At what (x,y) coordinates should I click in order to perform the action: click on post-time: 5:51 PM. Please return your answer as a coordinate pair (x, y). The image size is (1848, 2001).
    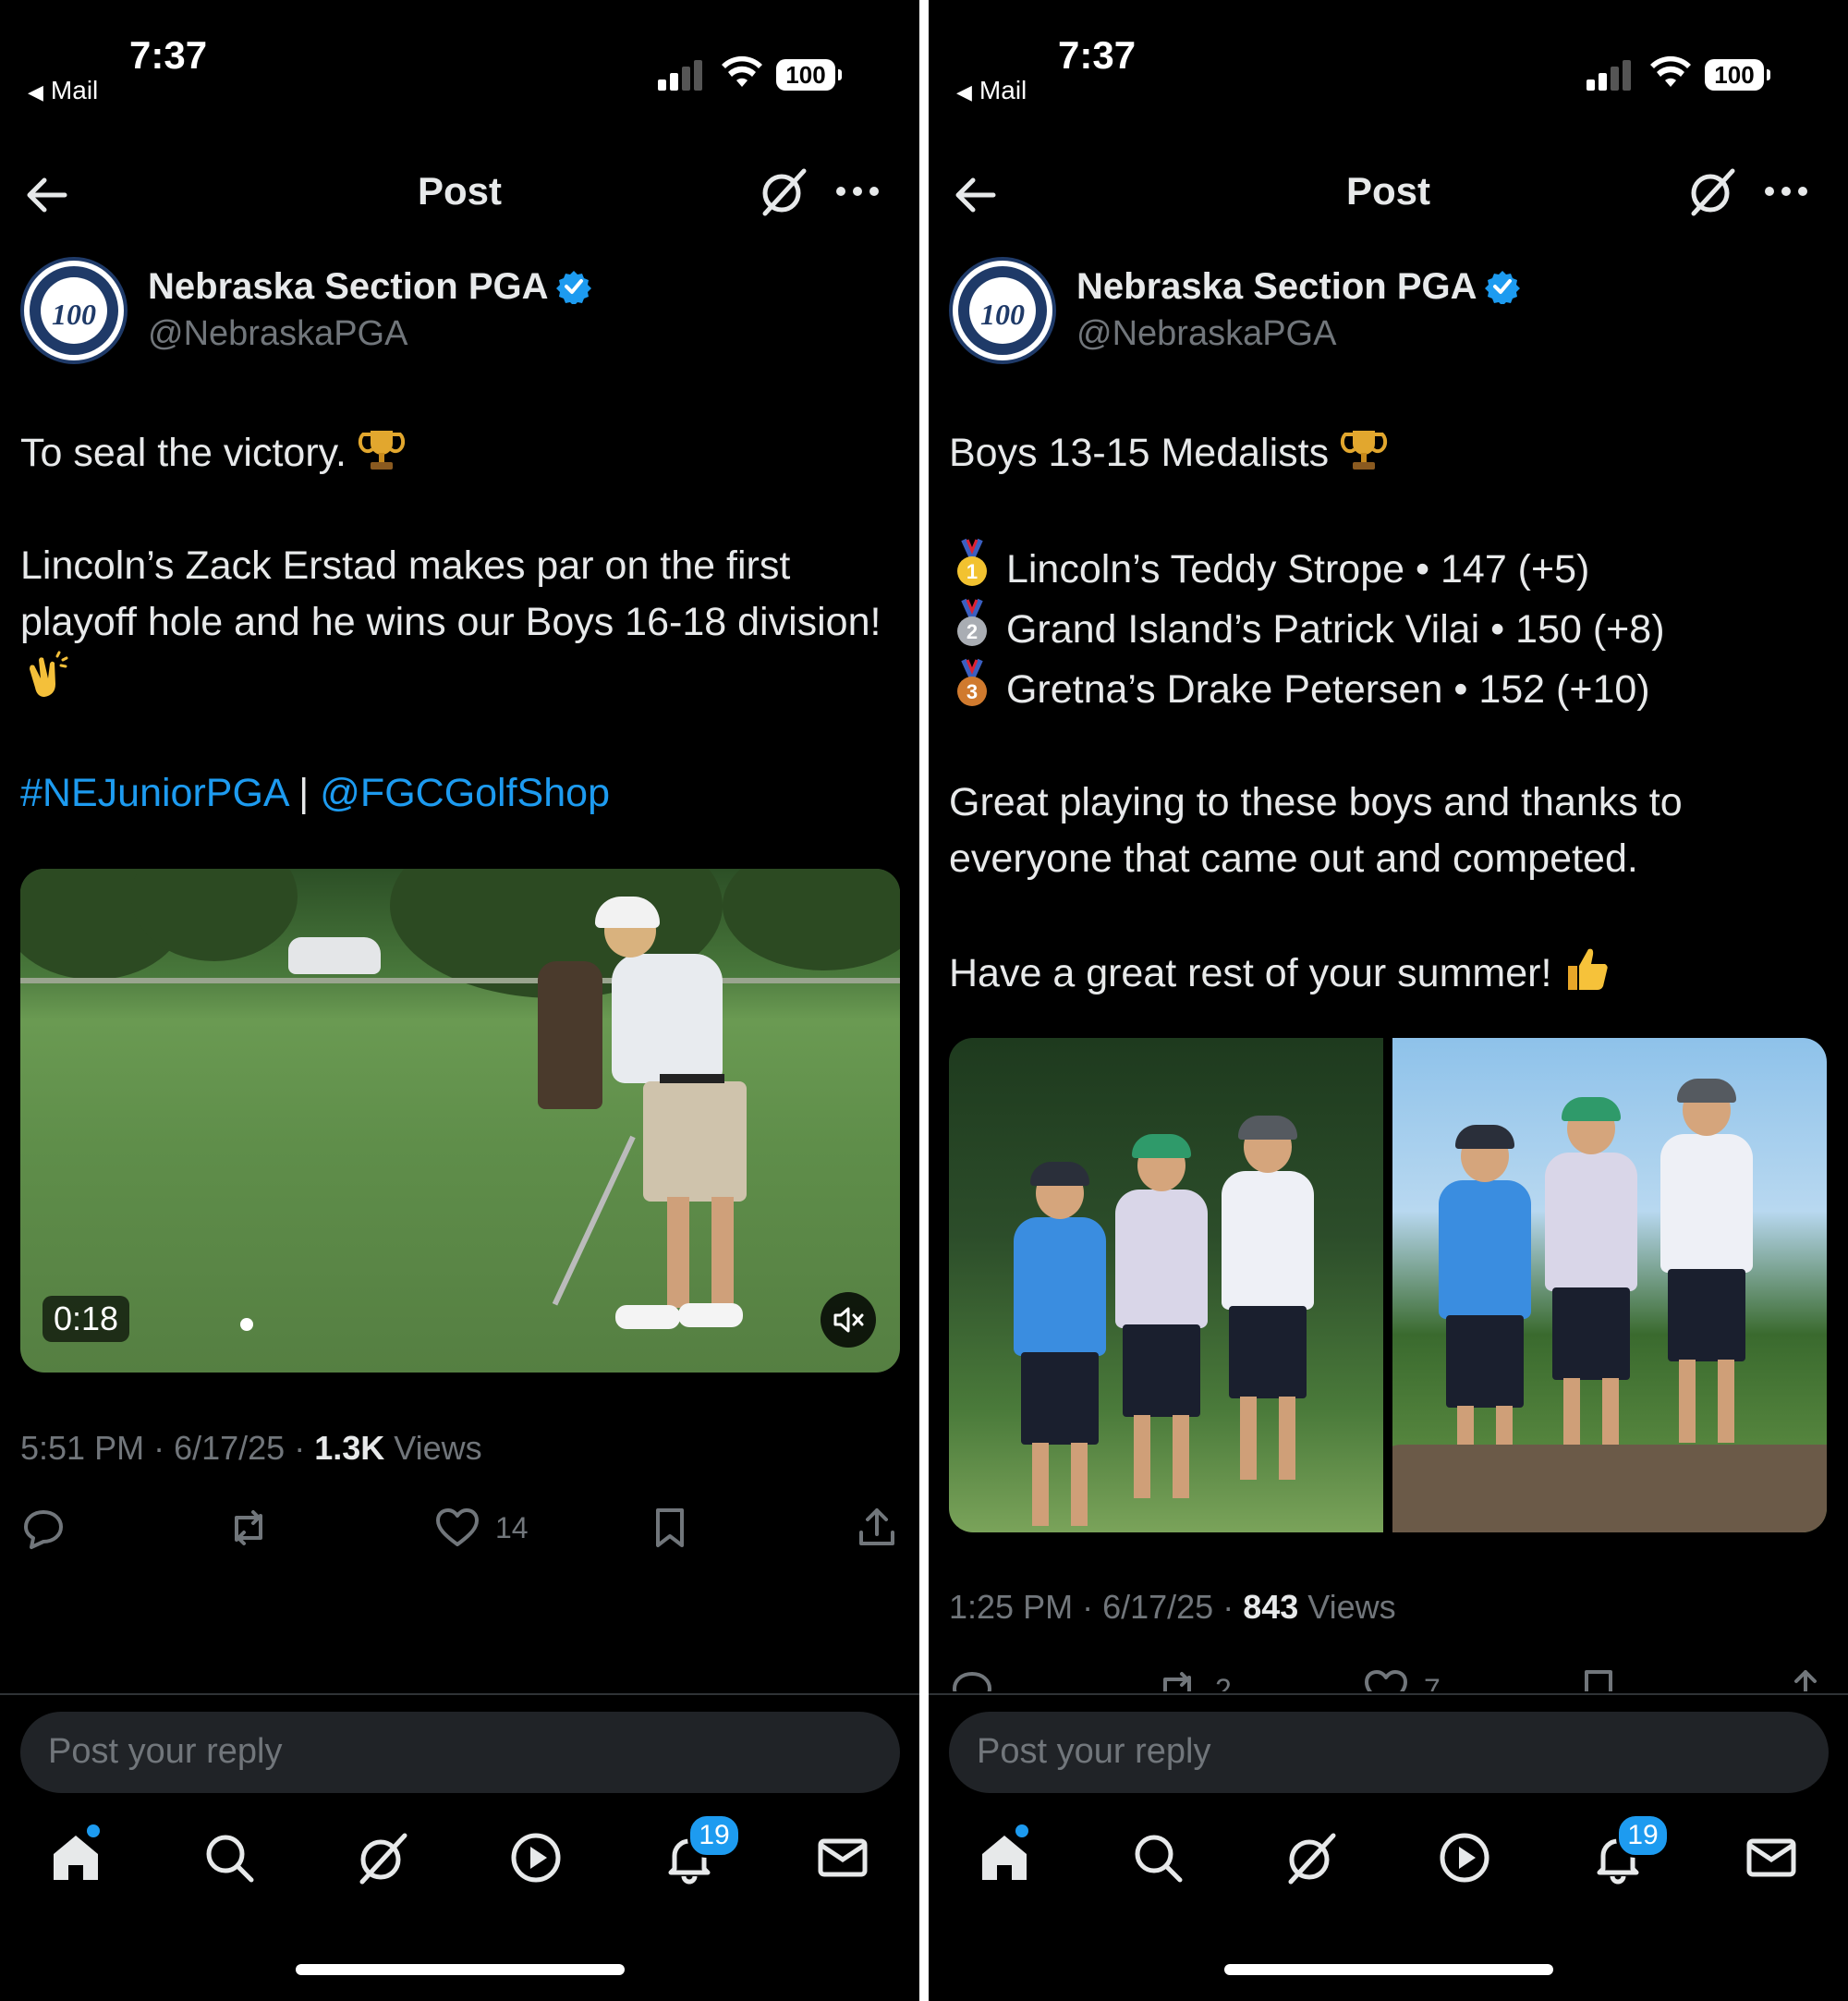
    Looking at the image, I should click on (83, 1448).